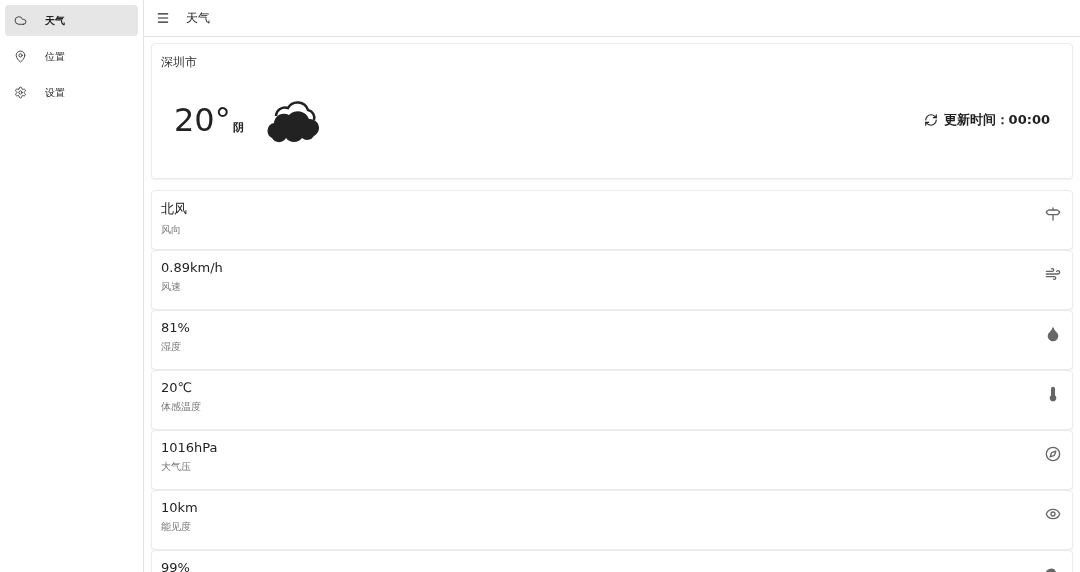 The width and height of the screenshot is (1080, 572). What do you see at coordinates (71, 56) in the screenshot?
I see `nav-item: 位置` at bounding box center [71, 56].